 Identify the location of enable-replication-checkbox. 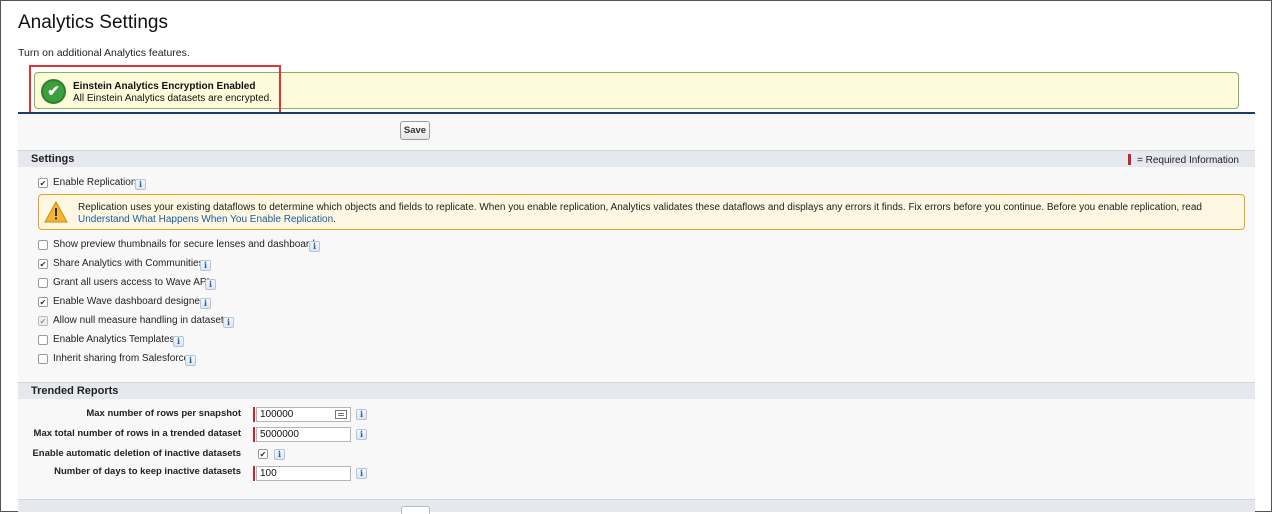
(43, 183).